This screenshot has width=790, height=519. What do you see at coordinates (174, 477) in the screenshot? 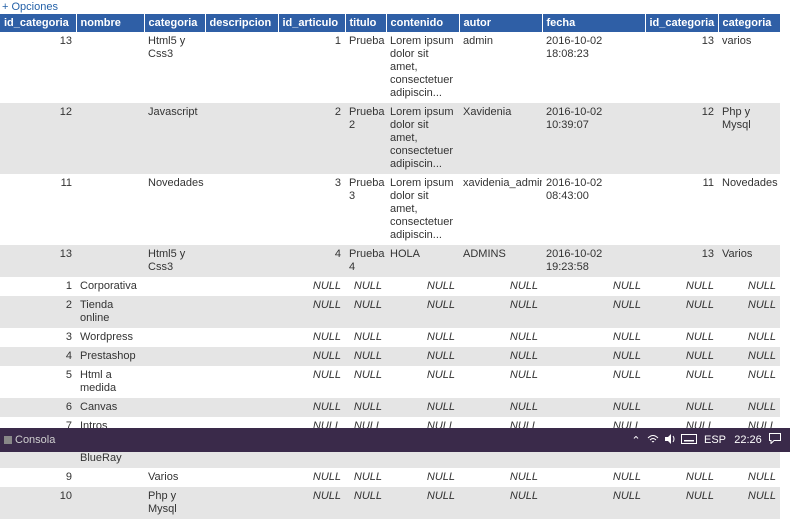
I see `table-cell: Varios` at bounding box center [174, 477].